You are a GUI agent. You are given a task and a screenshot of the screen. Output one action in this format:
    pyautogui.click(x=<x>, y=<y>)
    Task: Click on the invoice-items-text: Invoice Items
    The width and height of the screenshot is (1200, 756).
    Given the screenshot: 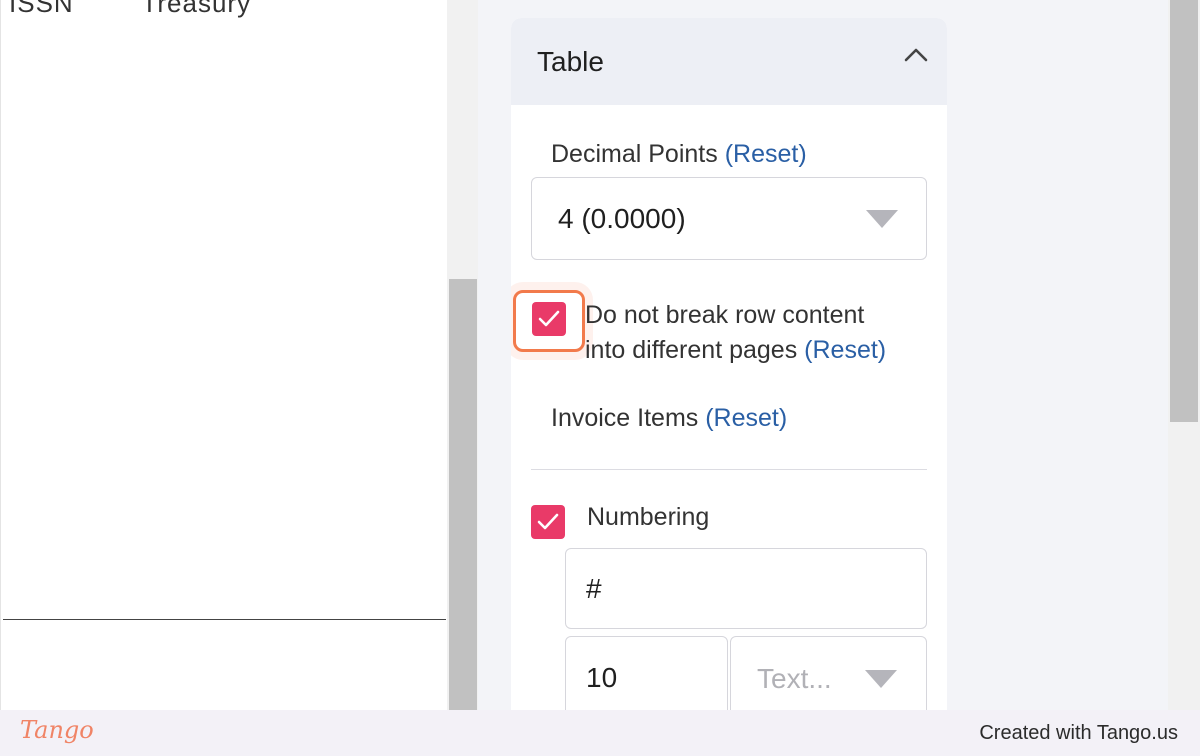 What is the action you would take?
    pyautogui.click(x=625, y=418)
    